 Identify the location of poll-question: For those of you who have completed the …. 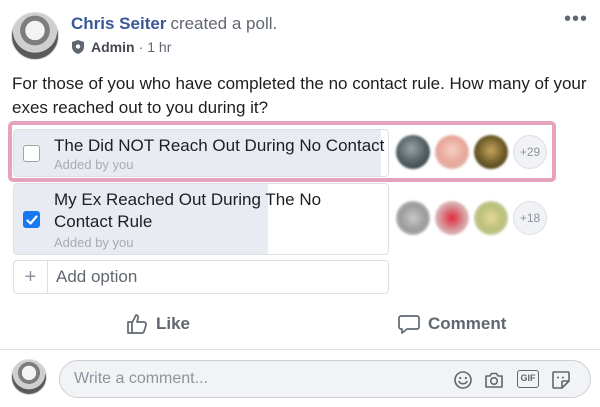
(299, 95).